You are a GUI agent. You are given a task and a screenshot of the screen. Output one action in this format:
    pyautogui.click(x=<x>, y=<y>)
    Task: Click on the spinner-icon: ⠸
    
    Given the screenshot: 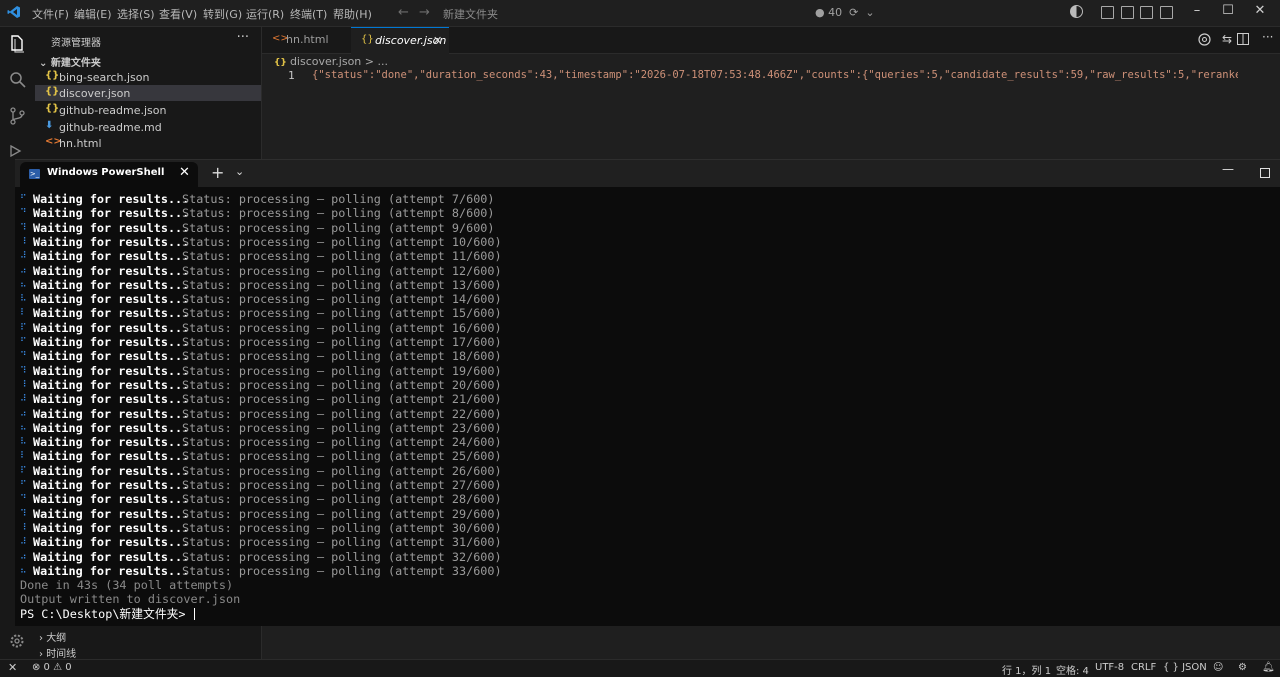 What is the action you would take?
    pyautogui.click(x=23, y=527)
    